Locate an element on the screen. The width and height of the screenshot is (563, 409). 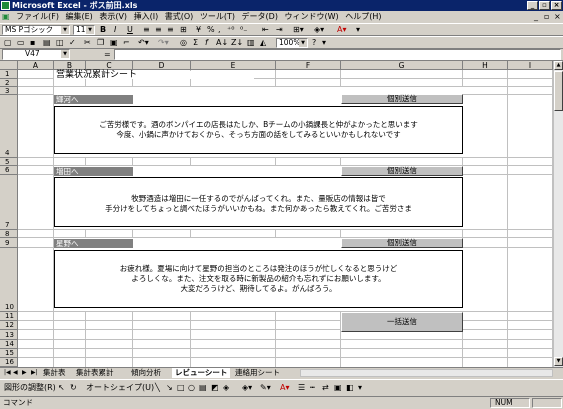
menu-insert: 挿入(I) is located at coordinates (146, 17).